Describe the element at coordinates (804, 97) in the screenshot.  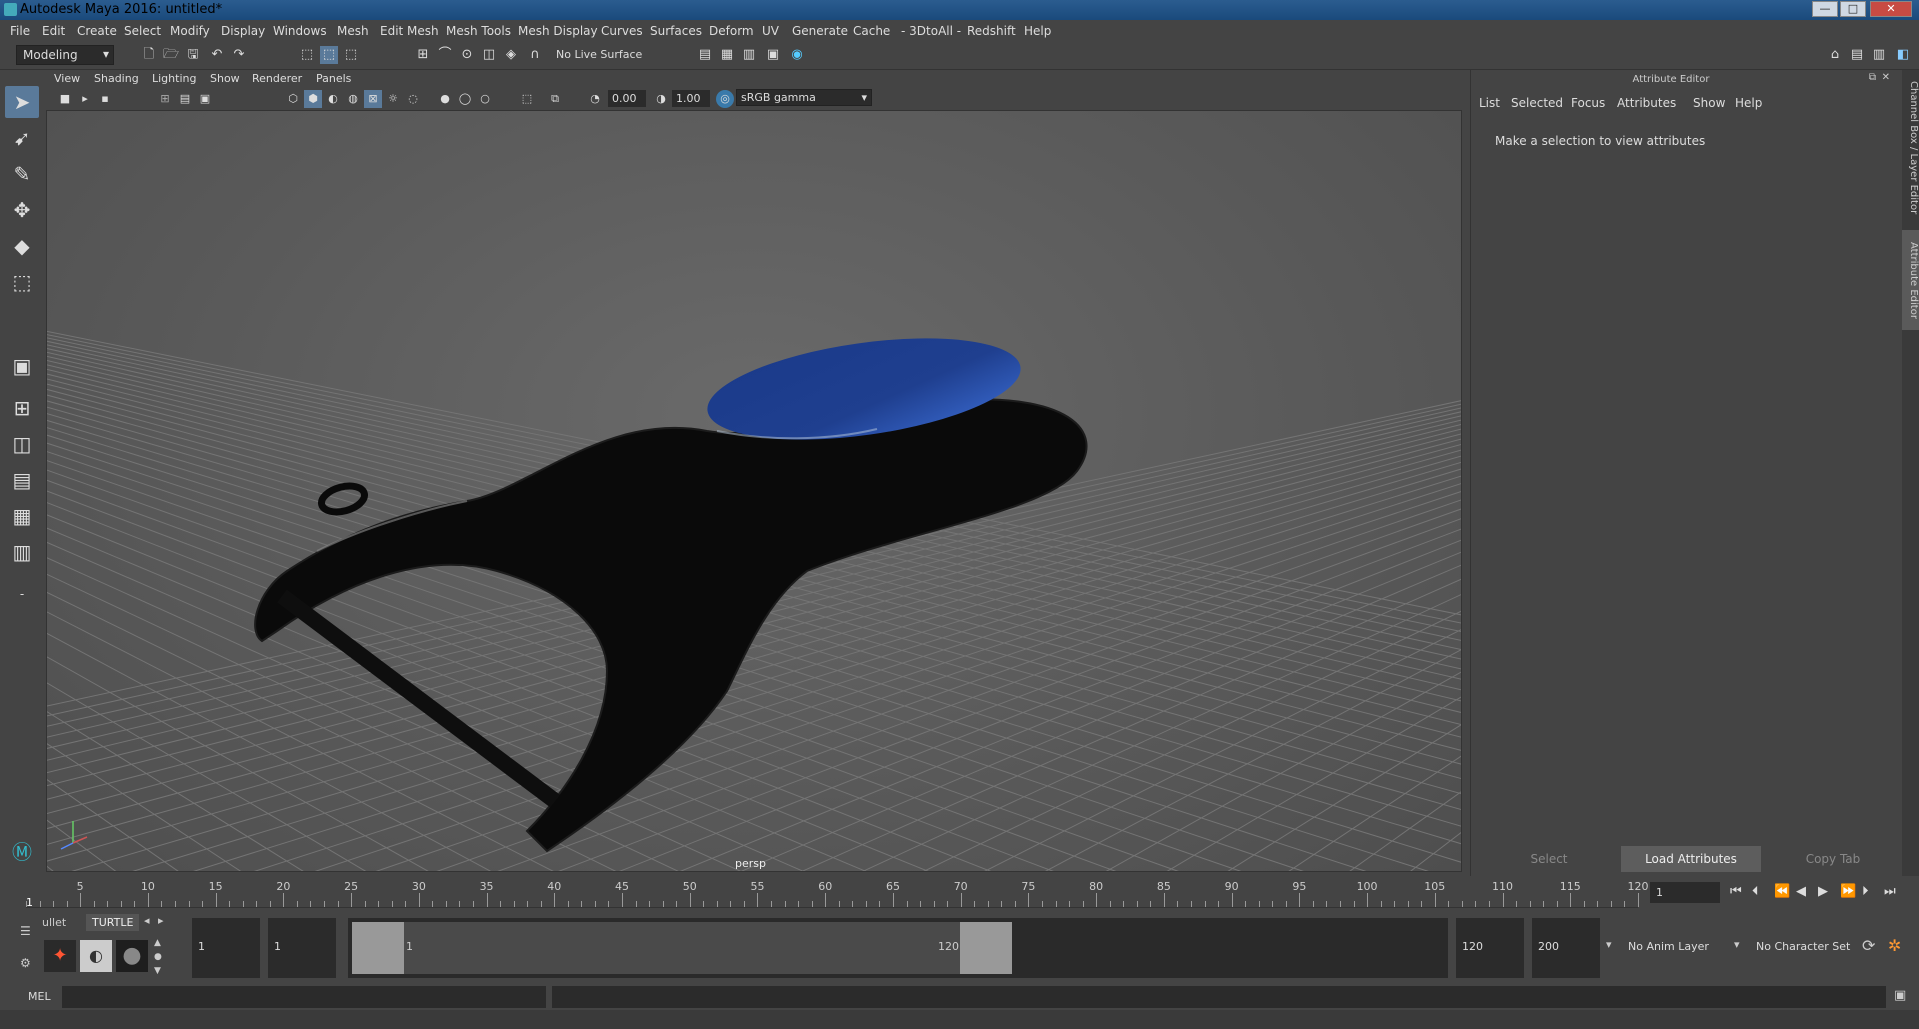
I see `view-transform-dropdown: sRGB gamma ▾` at that location.